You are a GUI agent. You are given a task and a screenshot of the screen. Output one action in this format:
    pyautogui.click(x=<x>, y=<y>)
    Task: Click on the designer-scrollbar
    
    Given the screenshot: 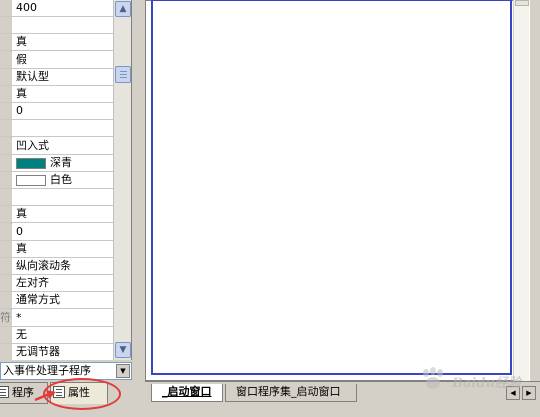 What is the action you would take?
    pyautogui.click(x=521, y=190)
    